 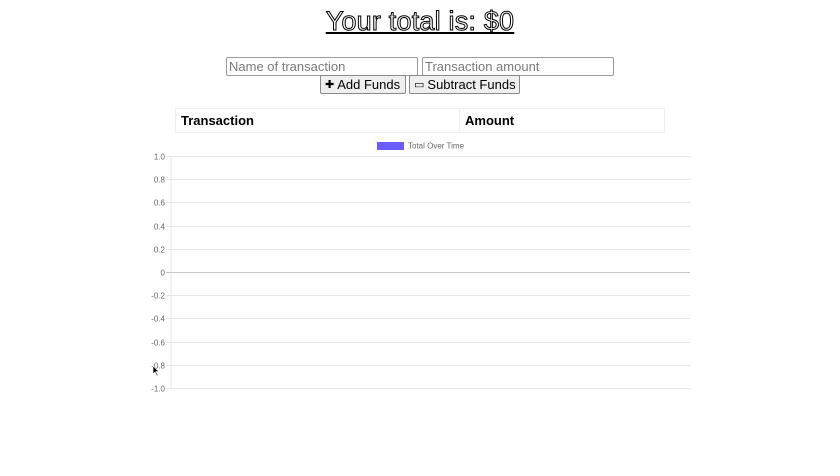 I want to click on legend-label: Total Over Time, so click(x=436, y=146).